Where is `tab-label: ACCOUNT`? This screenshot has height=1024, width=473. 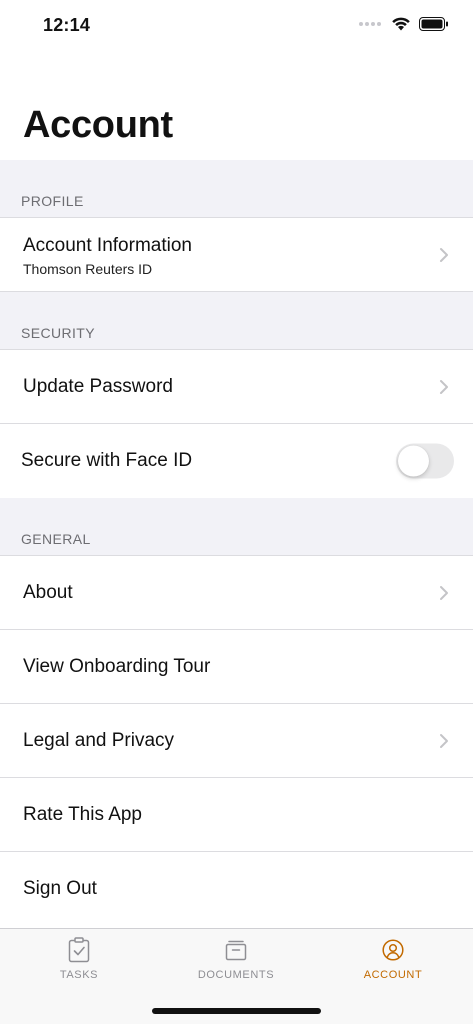
tab-label: ACCOUNT is located at coordinates (393, 975).